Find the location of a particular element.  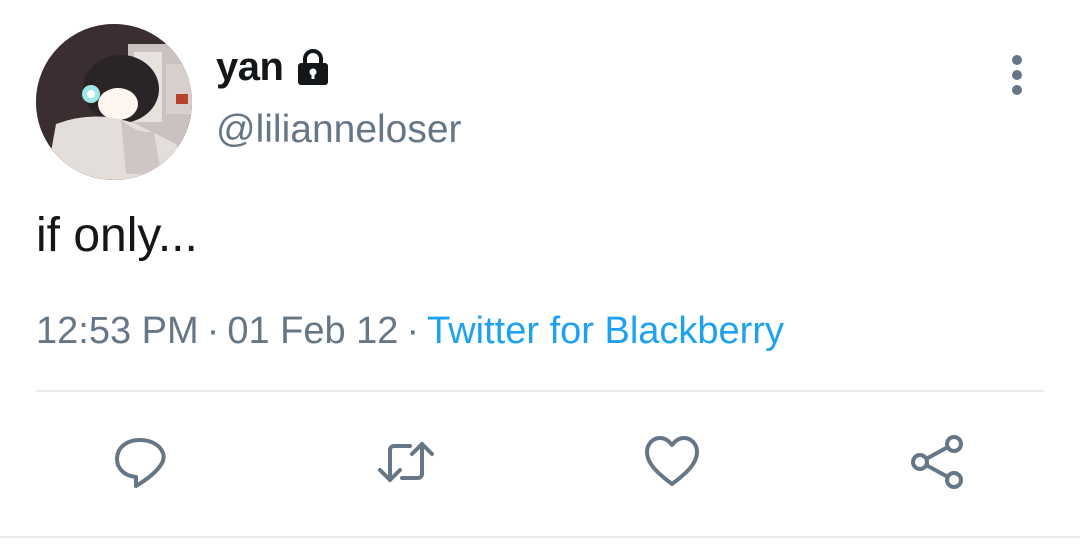

like-button is located at coordinates (672, 462).